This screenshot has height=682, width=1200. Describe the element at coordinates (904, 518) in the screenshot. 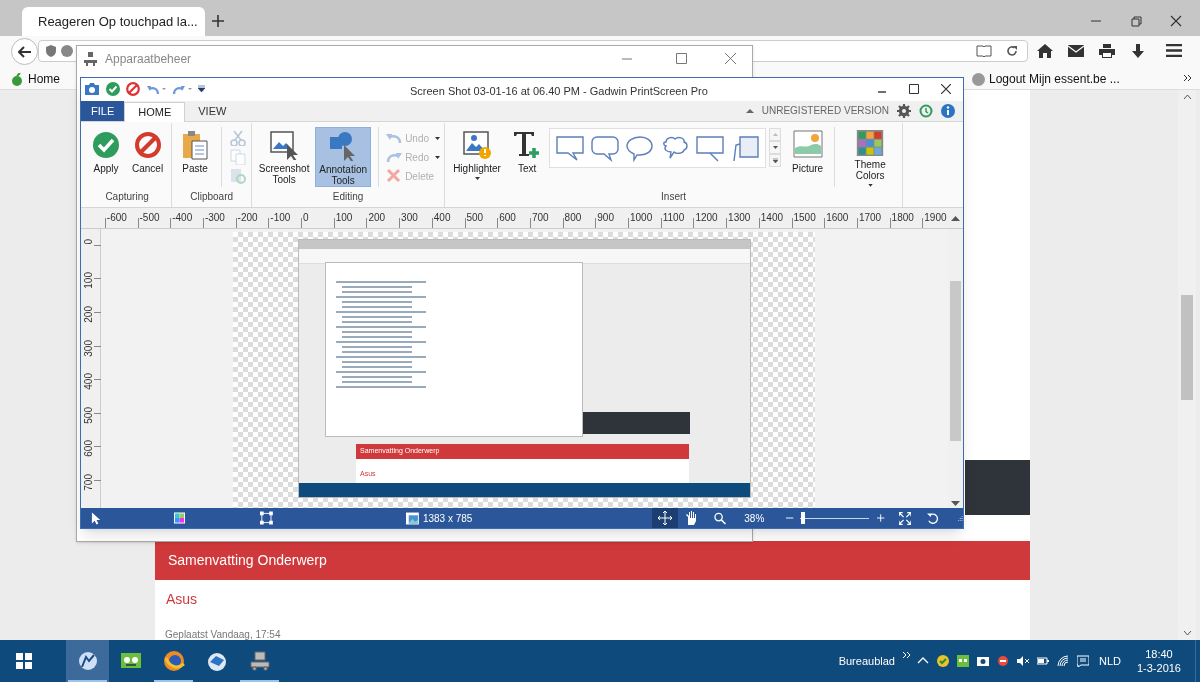

I see `fit-screen-icon` at that location.